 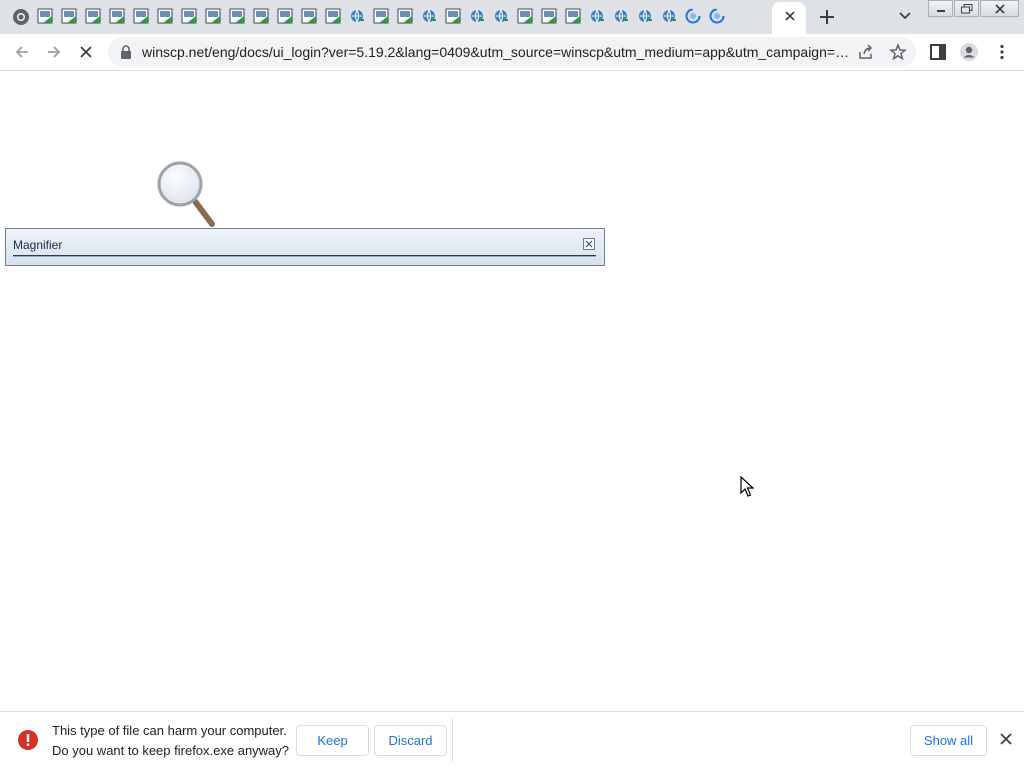 I want to click on forward-arrow-icon, so click(x=54, y=52).